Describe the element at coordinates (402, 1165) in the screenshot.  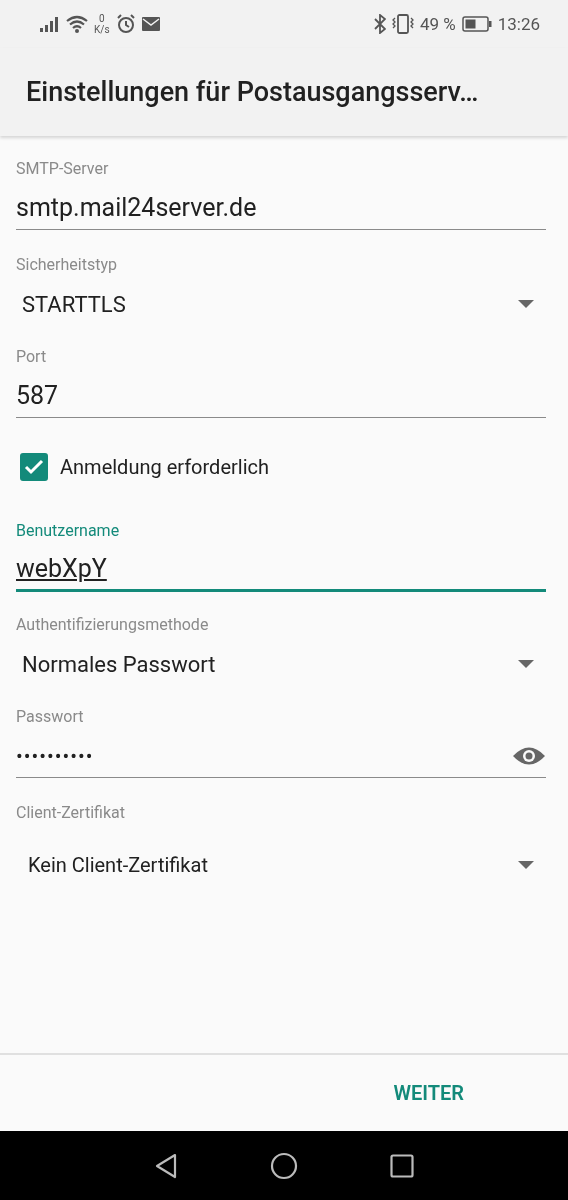
I see `recent-apps-icon` at that location.